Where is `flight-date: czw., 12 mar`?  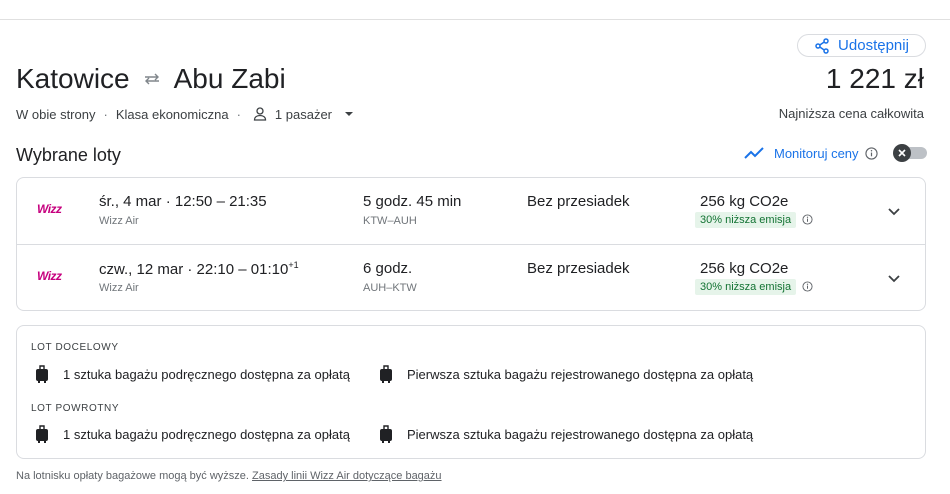 flight-date: czw., 12 mar is located at coordinates (141, 269).